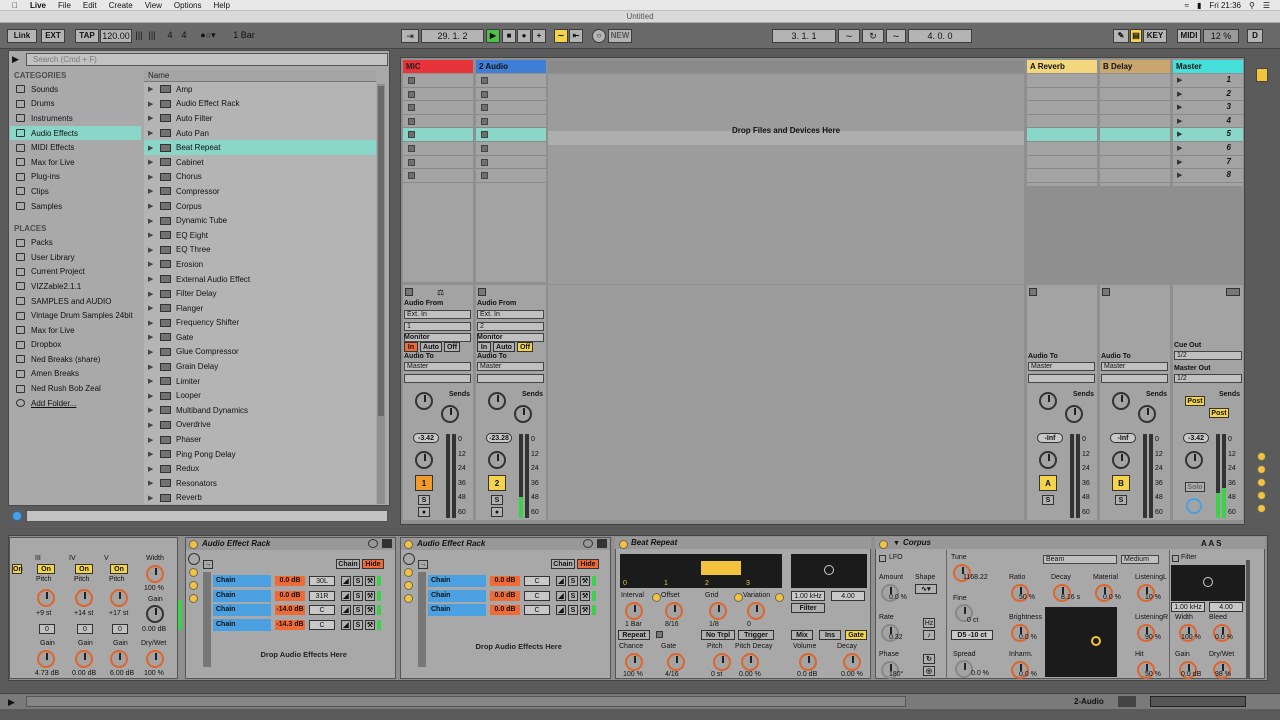 This screenshot has width=1280, height=720. What do you see at coordinates (620, 36) in the screenshot?
I see `new-clip-button: NEW` at bounding box center [620, 36].